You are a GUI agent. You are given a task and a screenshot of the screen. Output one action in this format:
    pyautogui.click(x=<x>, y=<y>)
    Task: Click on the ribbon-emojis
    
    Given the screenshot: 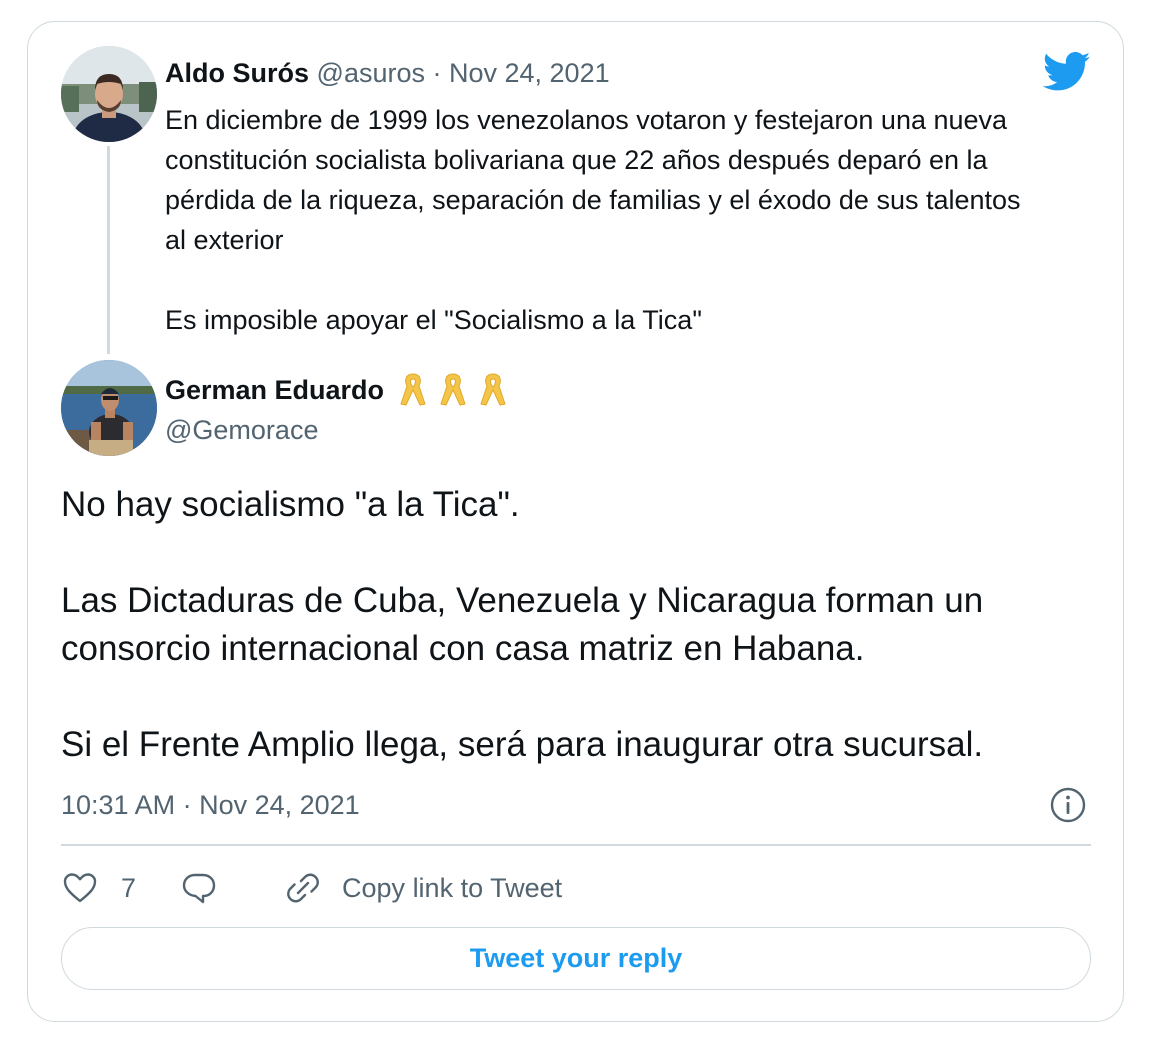 What is the action you would take?
    pyautogui.click(x=453, y=390)
    